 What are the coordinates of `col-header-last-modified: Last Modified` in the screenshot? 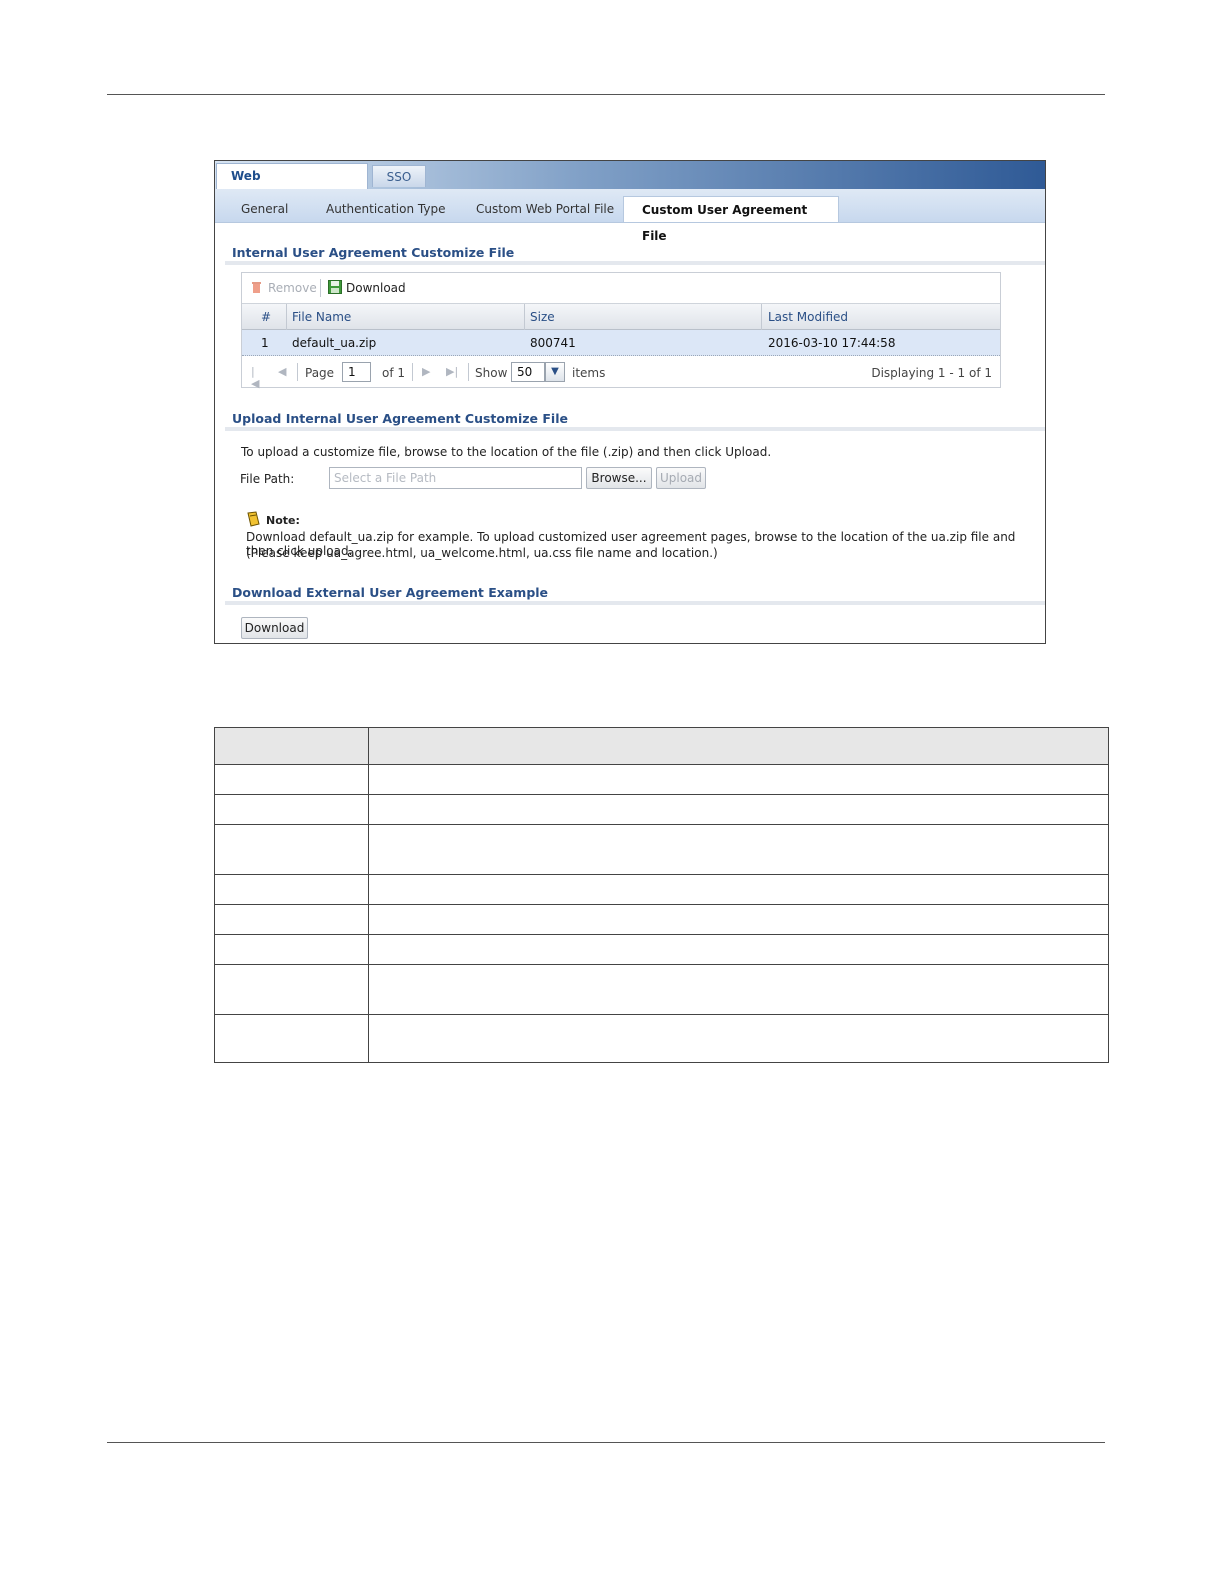 It's located at (808, 317).